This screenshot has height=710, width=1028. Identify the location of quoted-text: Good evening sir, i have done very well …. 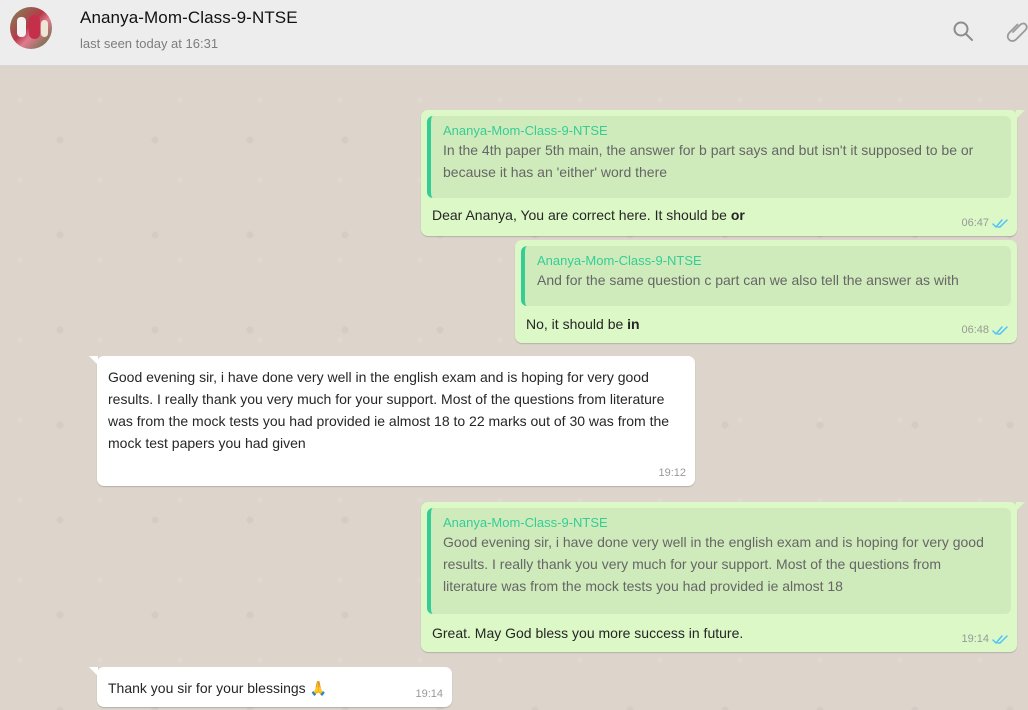
(715, 564).